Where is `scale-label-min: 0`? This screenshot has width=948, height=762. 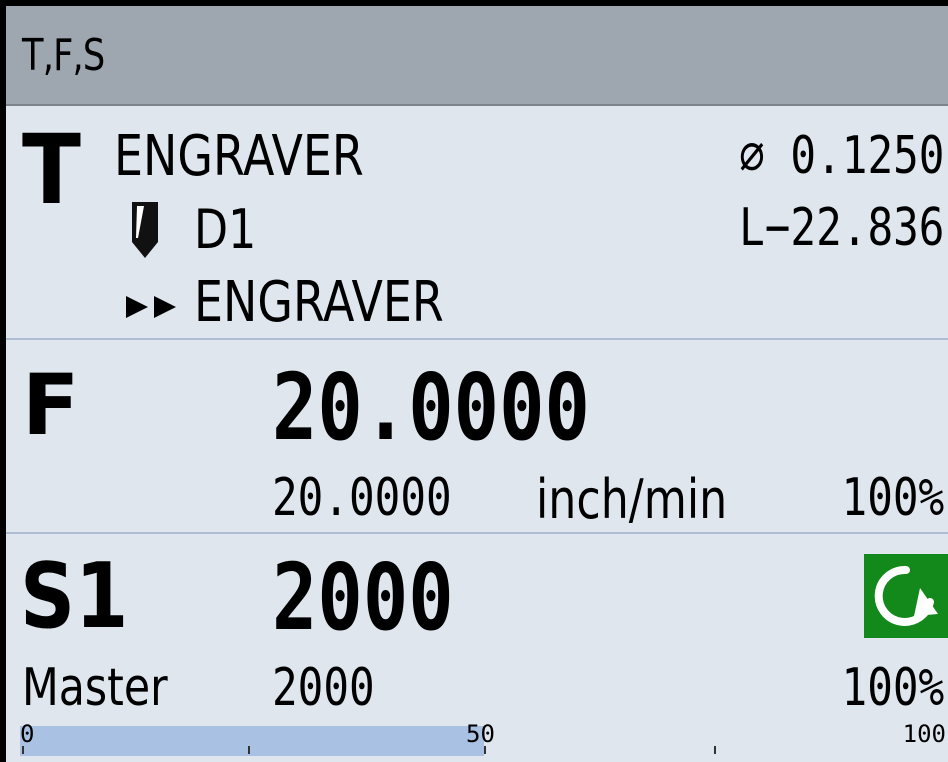 scale-label-min: 0 is located at coordinates (27, 734).